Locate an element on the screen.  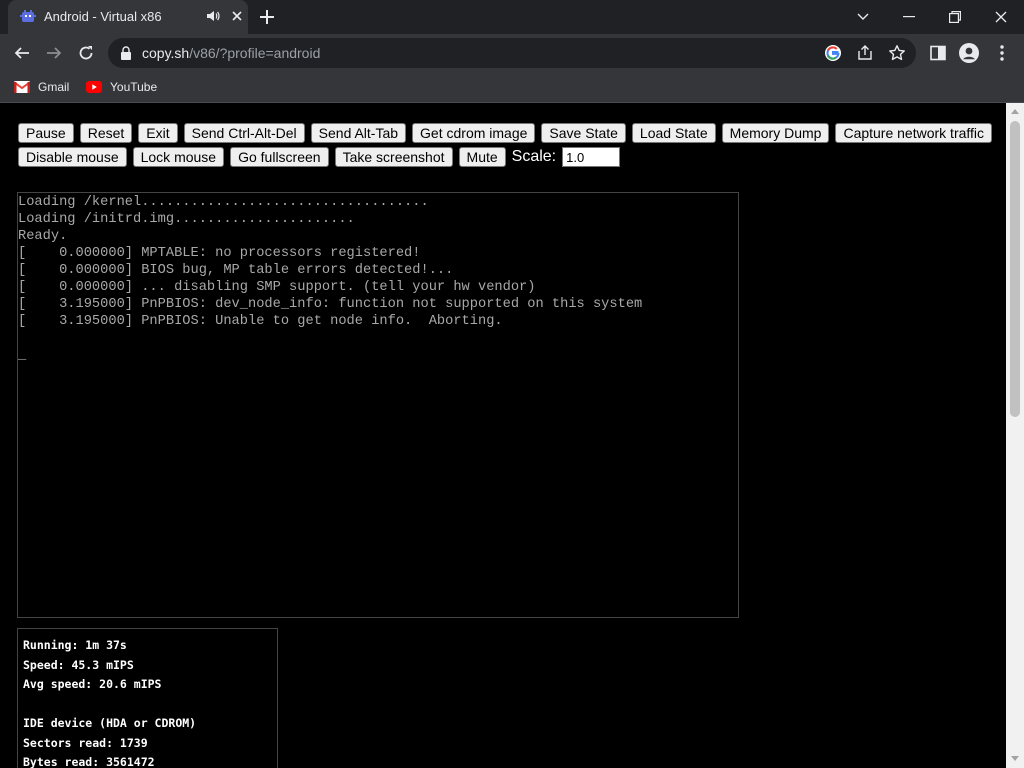
browser-toolbar: copy.sh/v86/?profile=android is located at coordinates (512, 53).